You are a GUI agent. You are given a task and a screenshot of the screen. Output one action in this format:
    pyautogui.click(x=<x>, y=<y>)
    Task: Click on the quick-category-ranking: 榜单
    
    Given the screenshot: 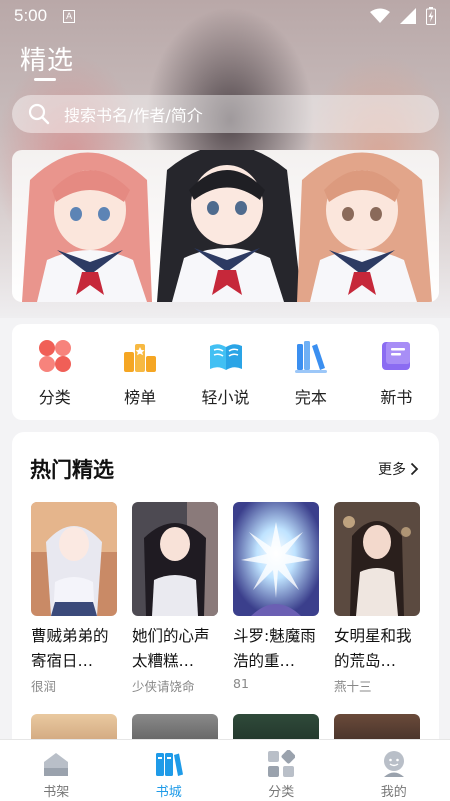 What is the action you would take?
    pyautogui.click(x=139, y=372)
    